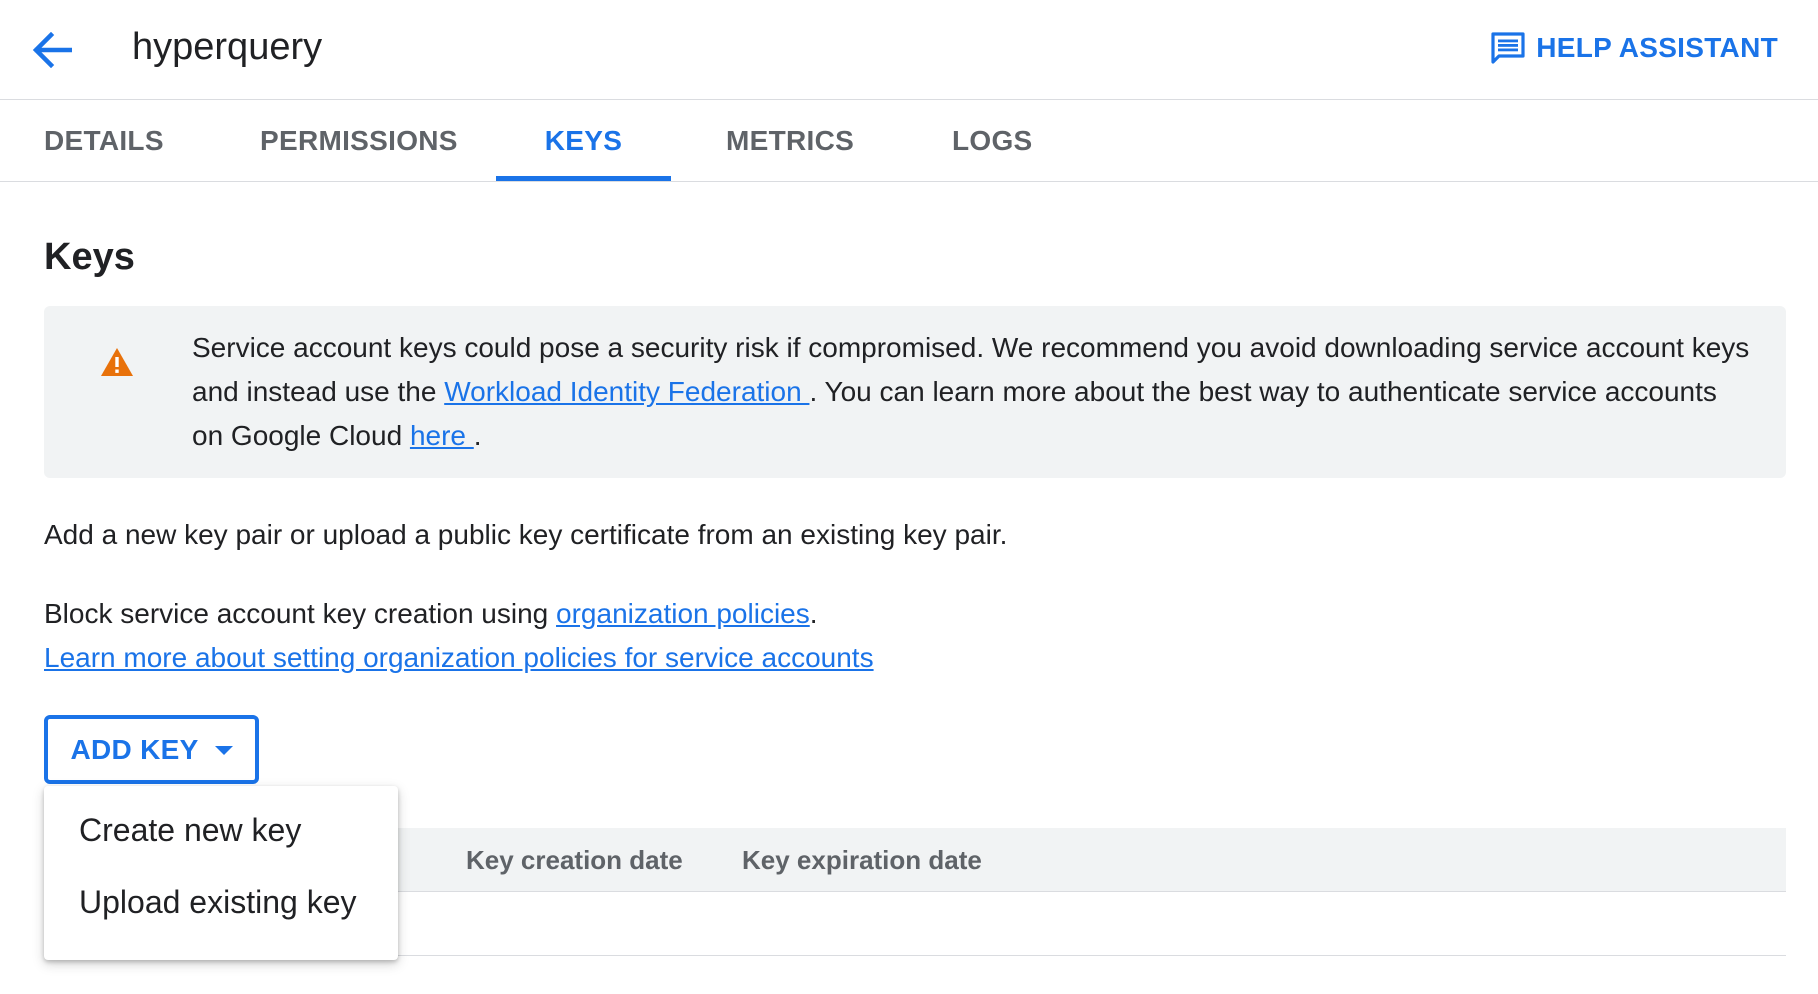  Describe the element at coordinates (134, 749) in the screenshot. I see `add-key-label: ADD KEY` at that location.